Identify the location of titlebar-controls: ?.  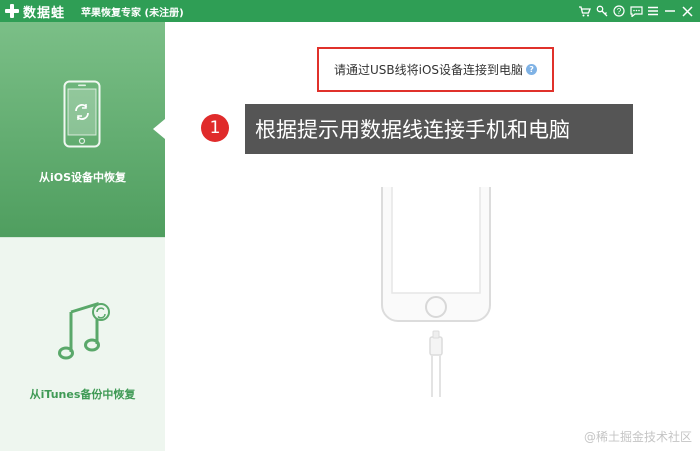
(636, 11).